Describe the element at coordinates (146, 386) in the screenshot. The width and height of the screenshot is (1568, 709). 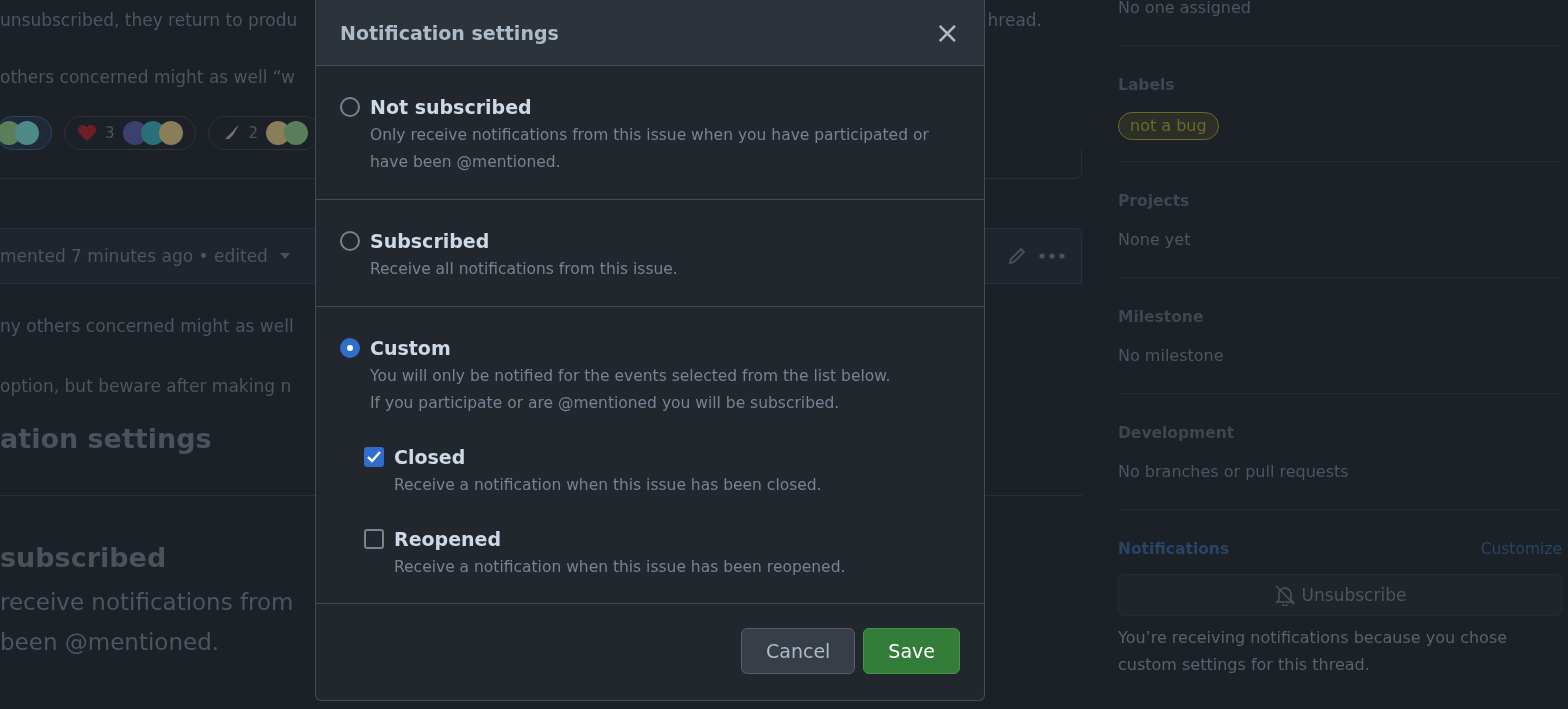
I see `comment-text: option, but beware after making n` at that location.